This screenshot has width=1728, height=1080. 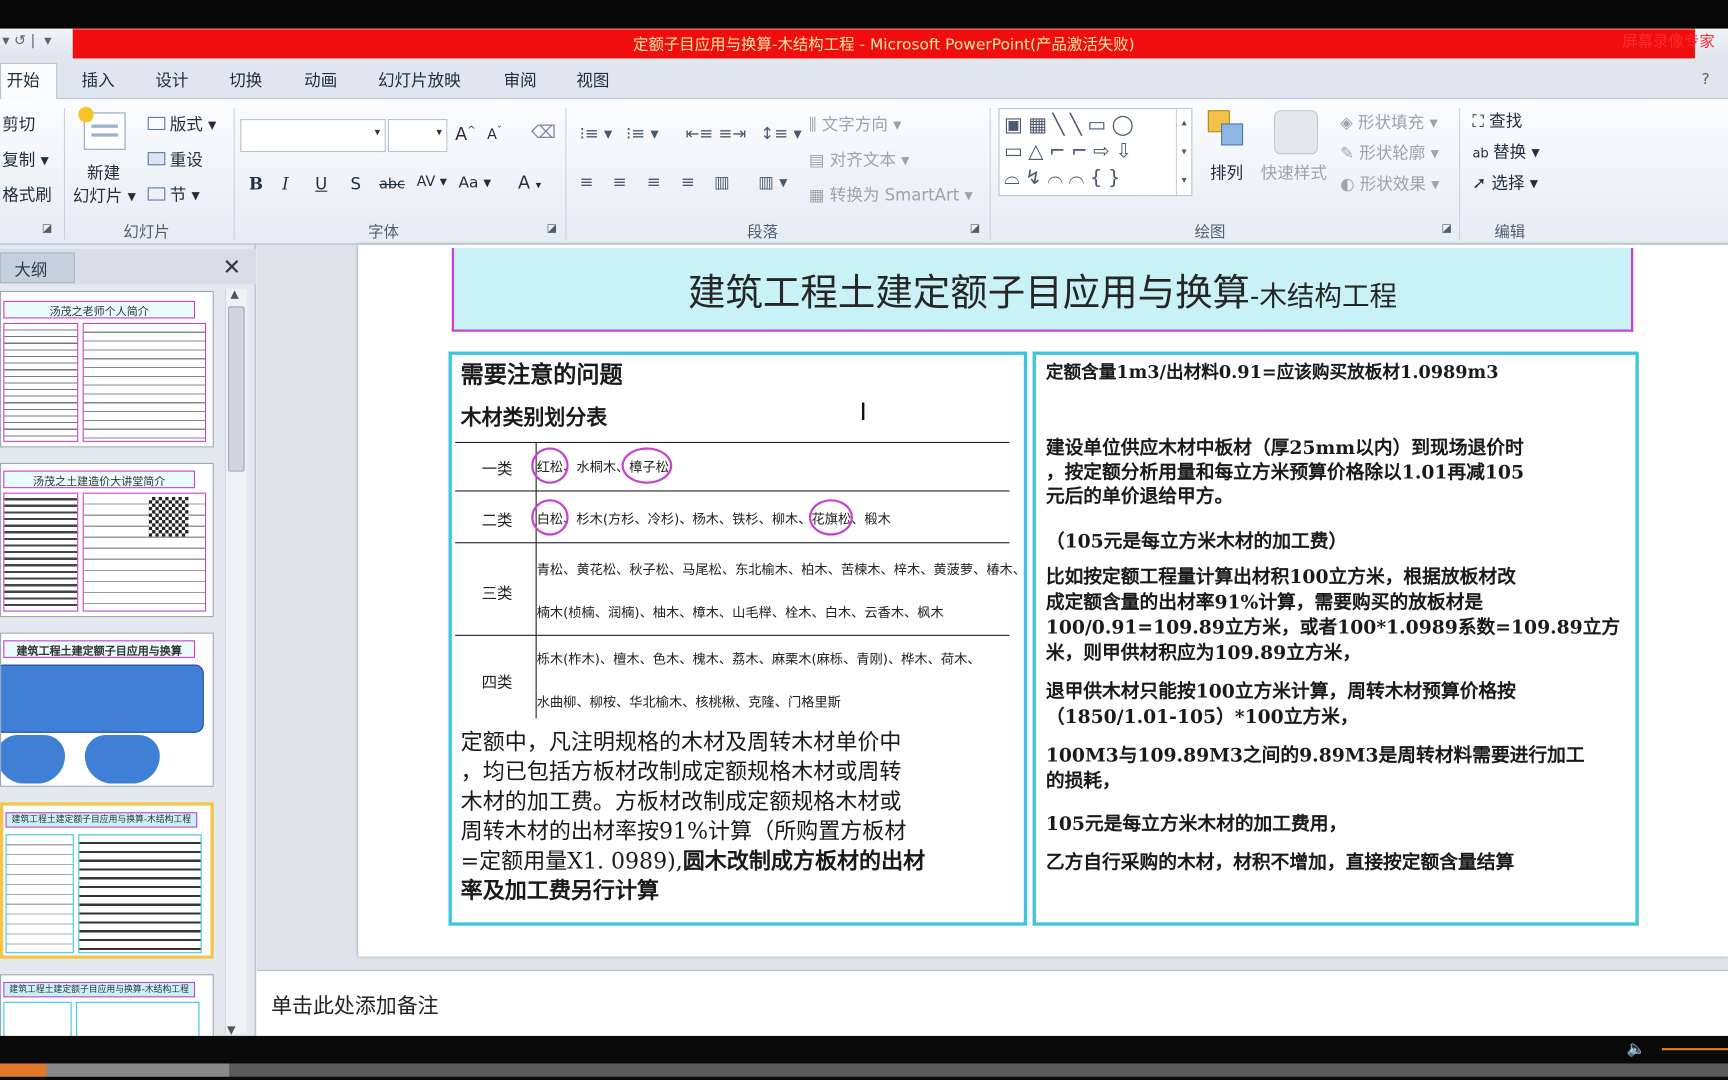 I want to click on tab-home: 开始, so click(x=23, y=79).